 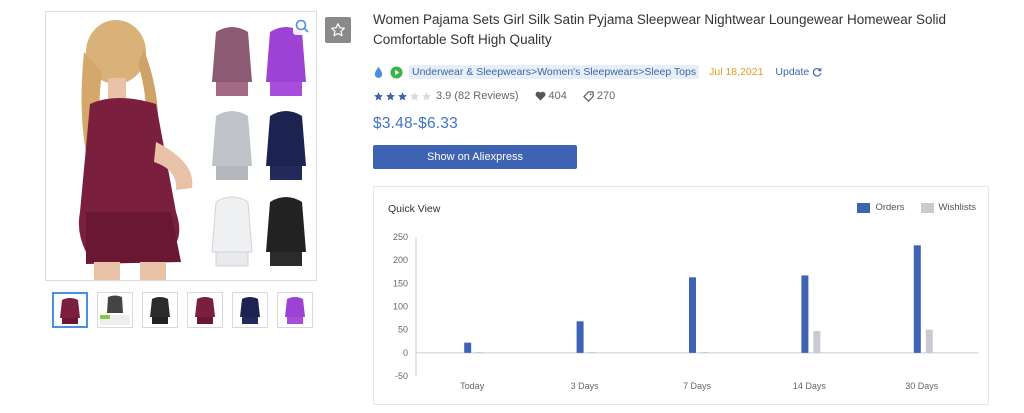 What do you see at coordinates (817, 72) in the screenshot?
I see `refresh-icon` at bounding box center [817, 72].